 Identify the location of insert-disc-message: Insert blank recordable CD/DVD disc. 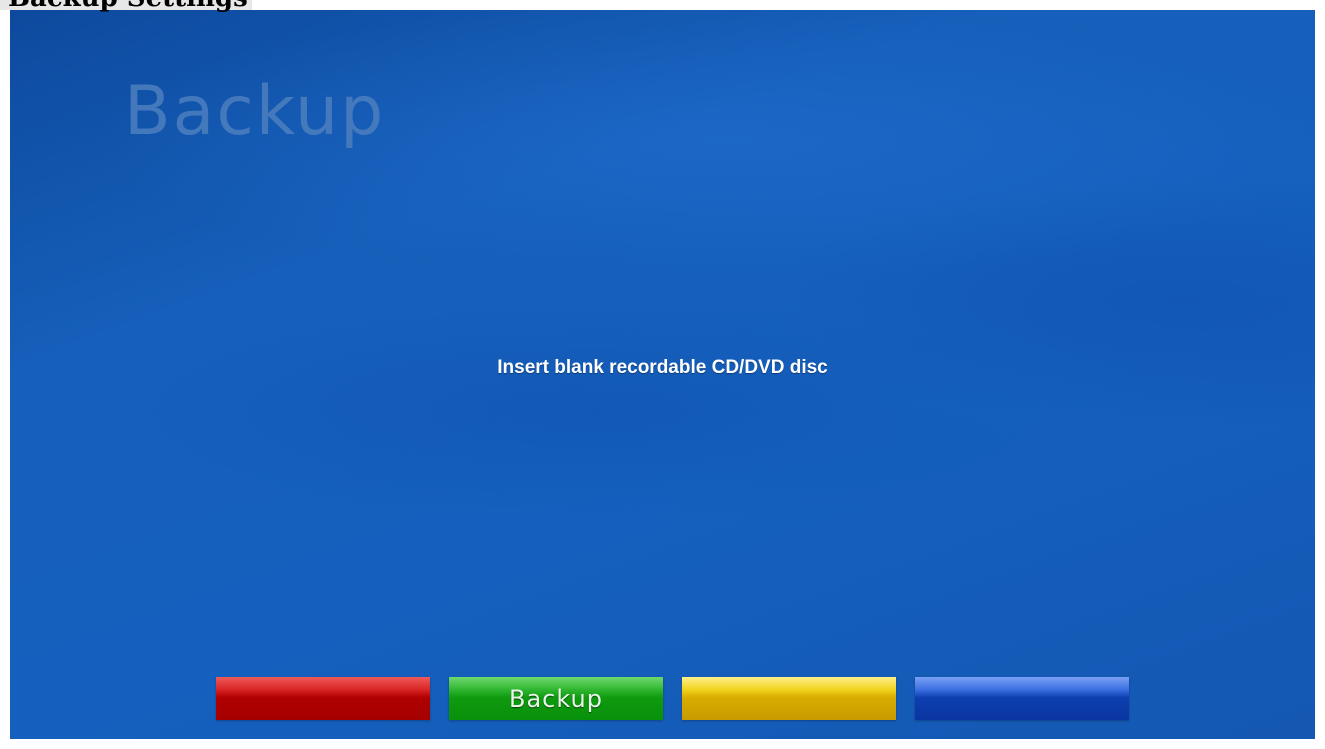
(662, 367).